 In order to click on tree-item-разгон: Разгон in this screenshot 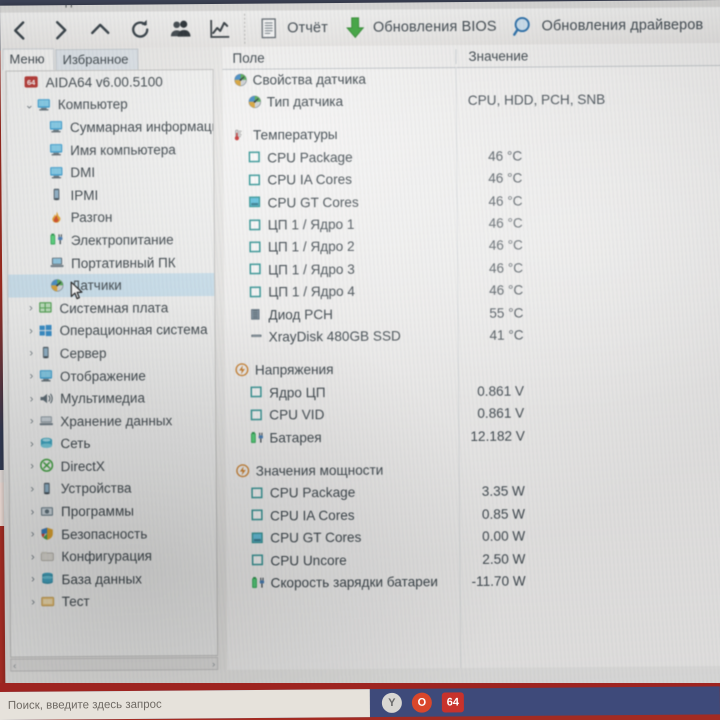, I will do `click(111, 218)`.